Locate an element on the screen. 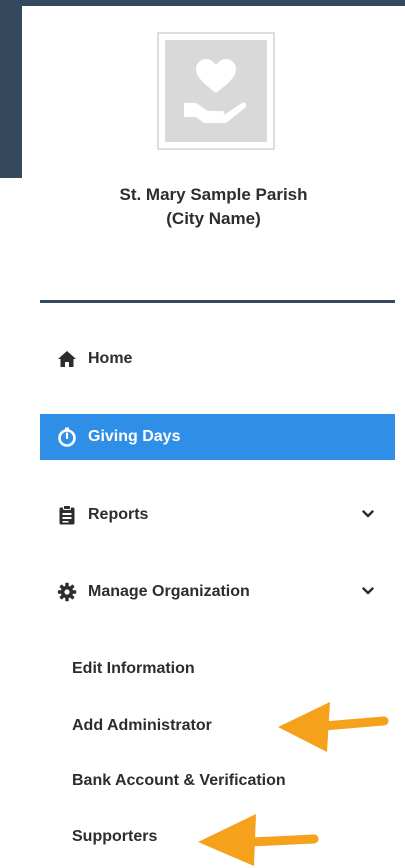 The height and width of the screenshot is (868, 405). sidebar-item-label: Home is located at coordinates (110, 358).